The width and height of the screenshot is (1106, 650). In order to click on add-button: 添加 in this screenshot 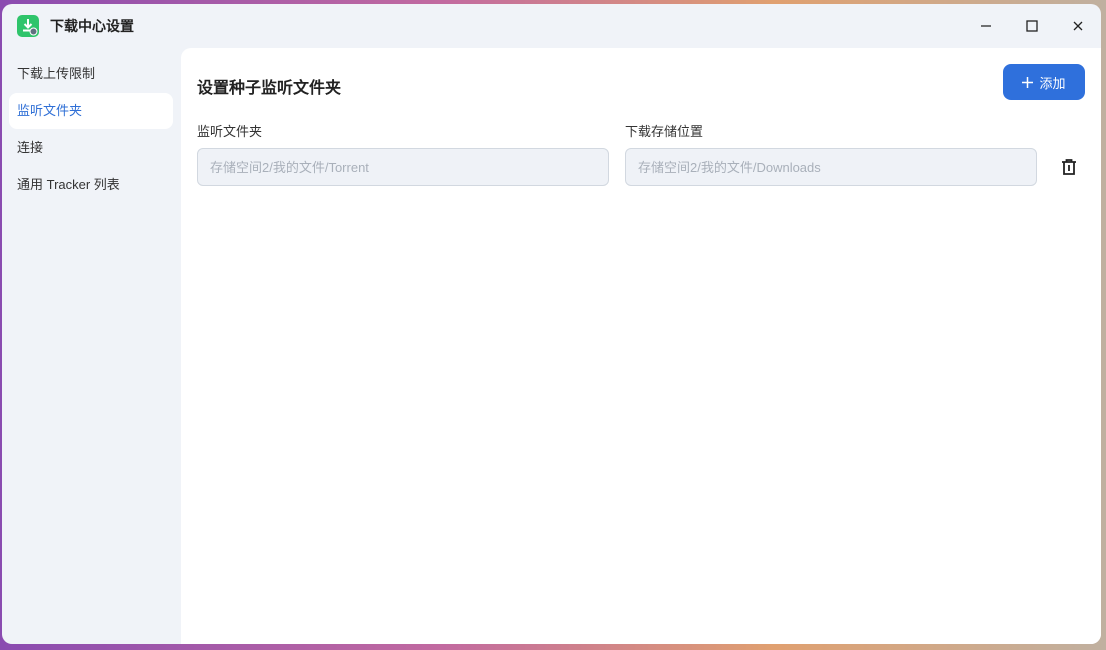, I will do `click(1044, 82)`.